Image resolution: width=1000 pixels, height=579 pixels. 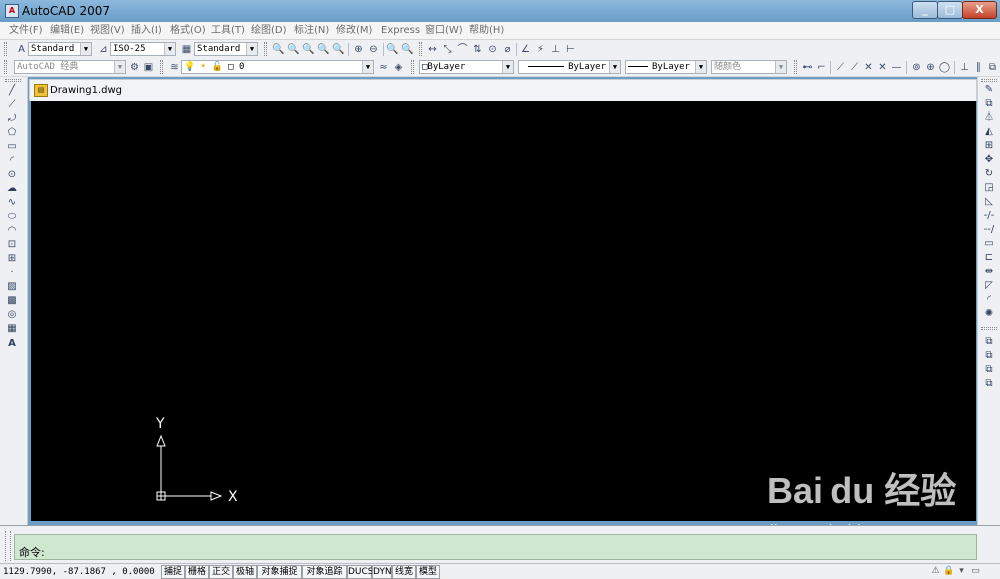 What do you see at coordinates (324, 572) in the screenshot?
I see `otrack-toggle: 对象追踪` at bounding box center [324, 572].